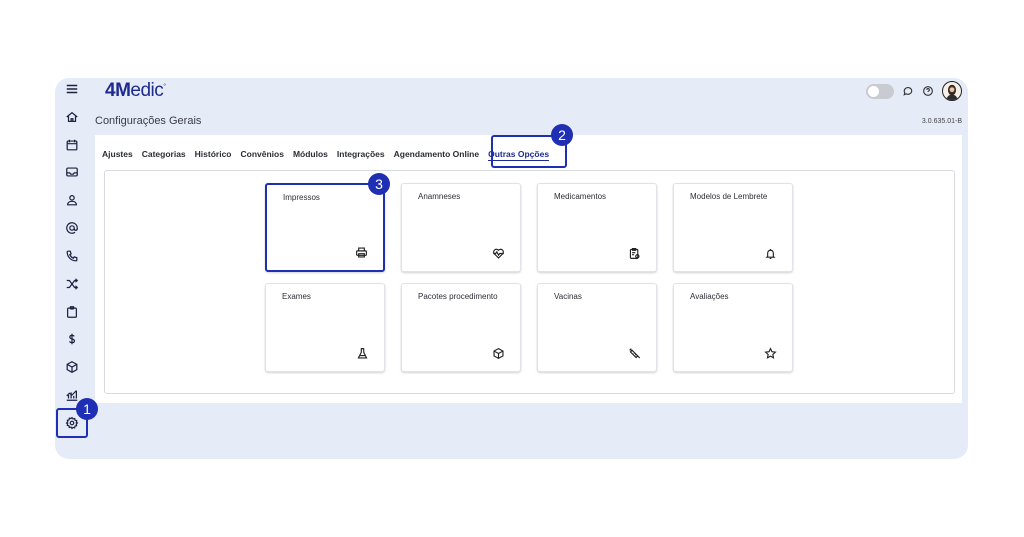  I want to click on menu-icon, so click(72, 89).